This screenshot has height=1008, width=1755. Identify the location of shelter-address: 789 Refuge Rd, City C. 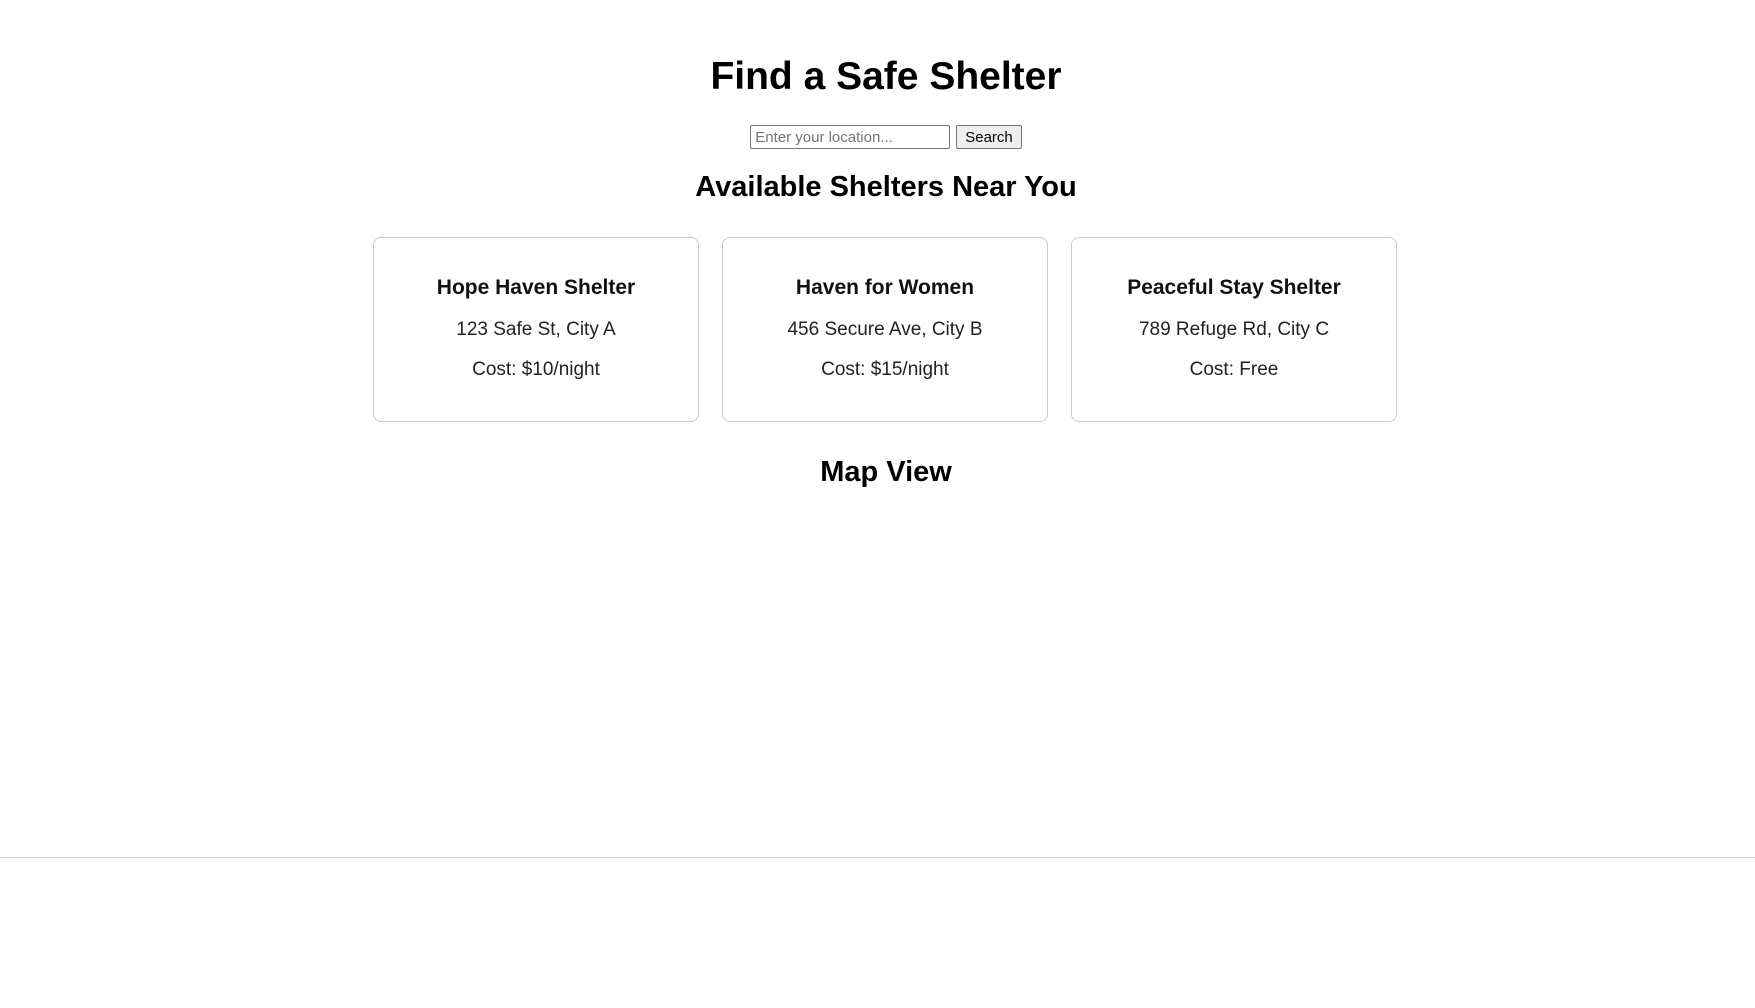
(1234, 329).